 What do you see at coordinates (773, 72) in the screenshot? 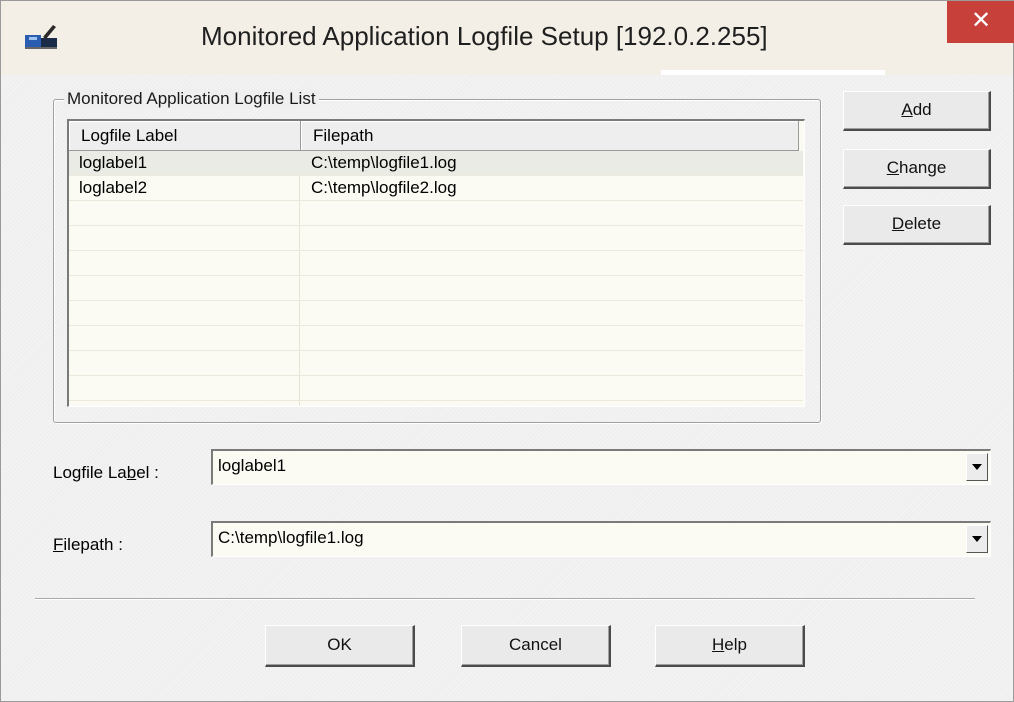
I see `title-accent` at bounding box center [773, 72].